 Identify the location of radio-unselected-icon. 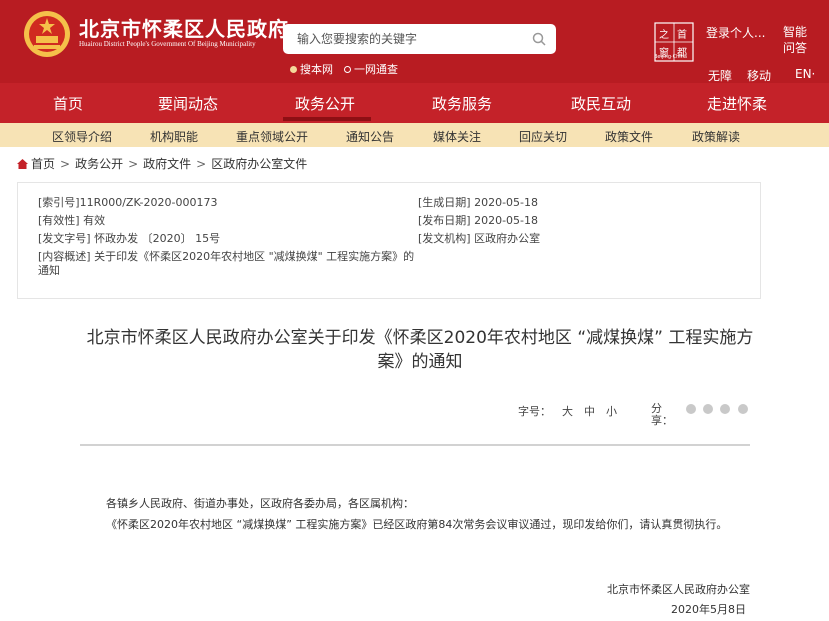
(347, 69).